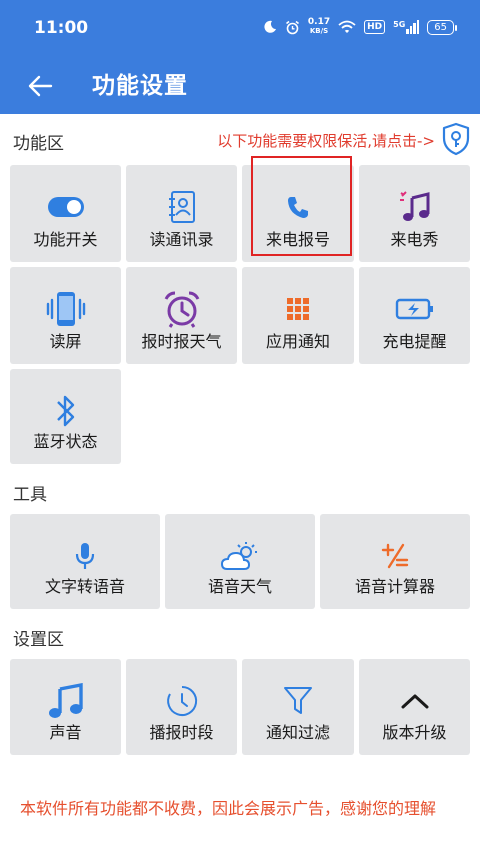  I want to click on alarm-clock-icon, so click(182, 309).